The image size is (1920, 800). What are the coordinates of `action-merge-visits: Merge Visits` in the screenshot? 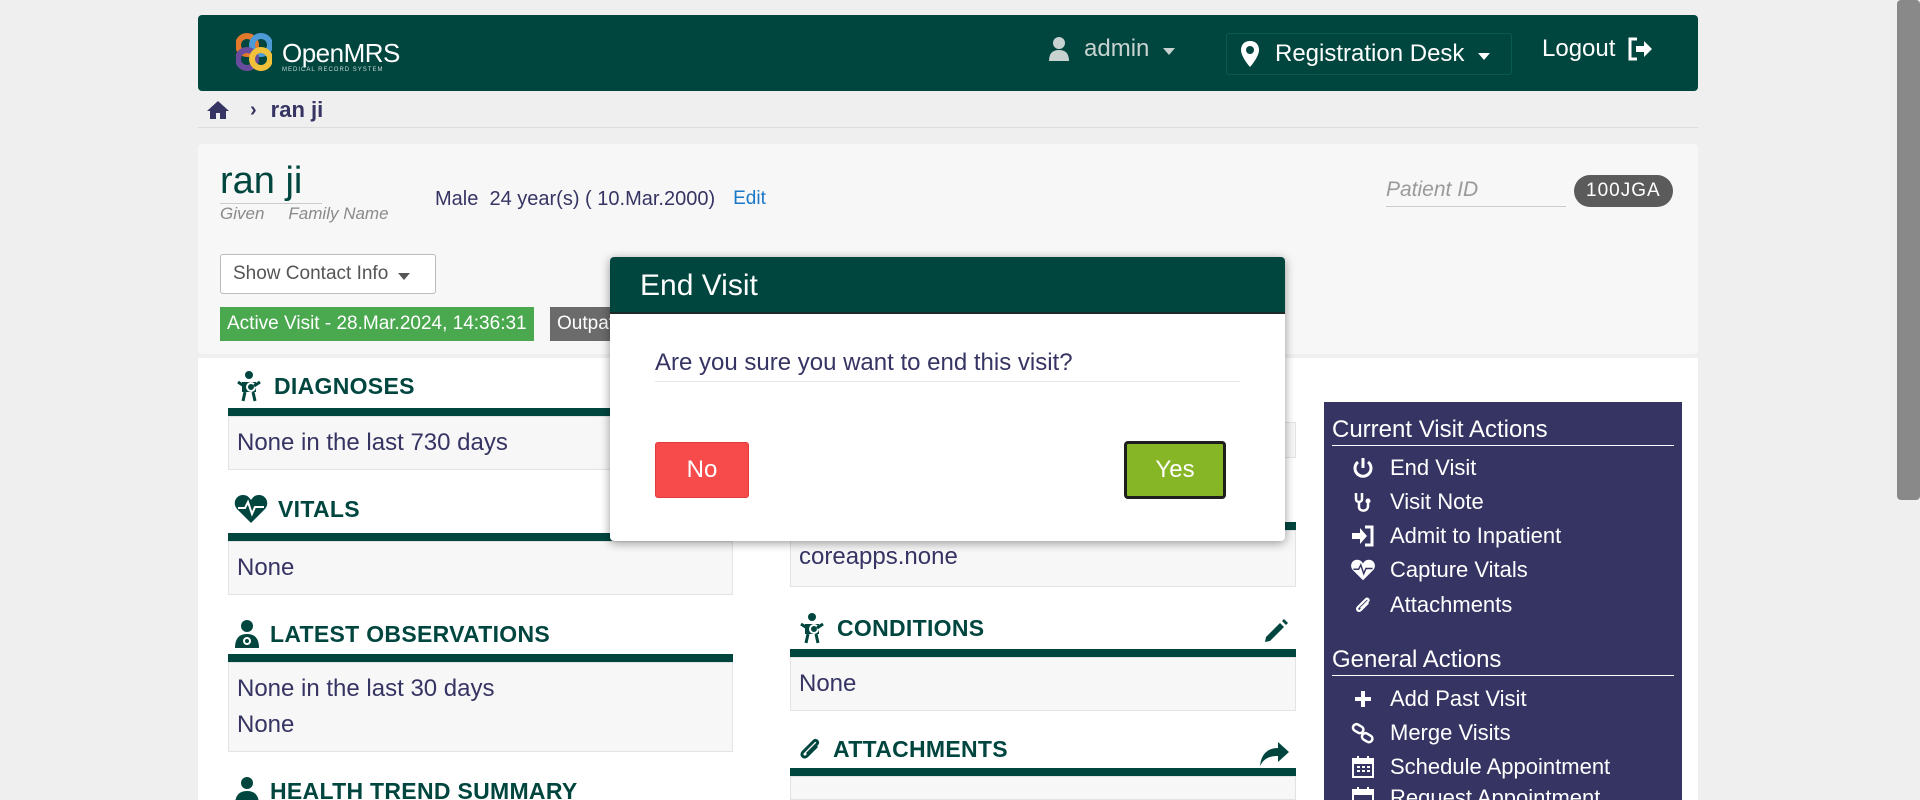 It's located at (1430, 733).